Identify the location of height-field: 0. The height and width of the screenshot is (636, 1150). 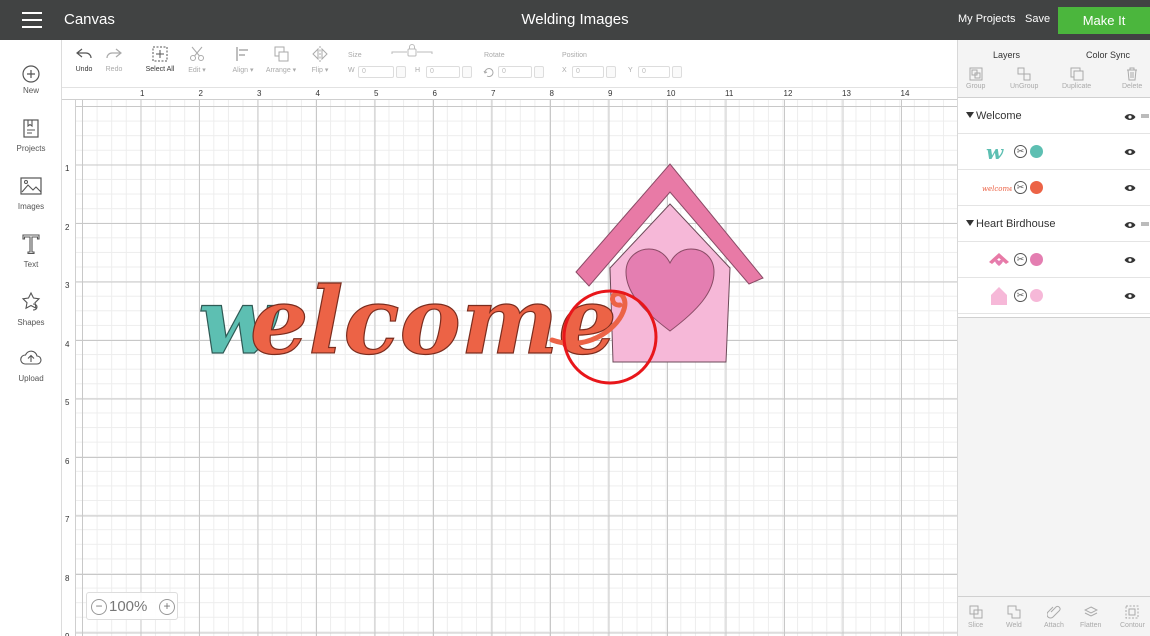
(443, 72).